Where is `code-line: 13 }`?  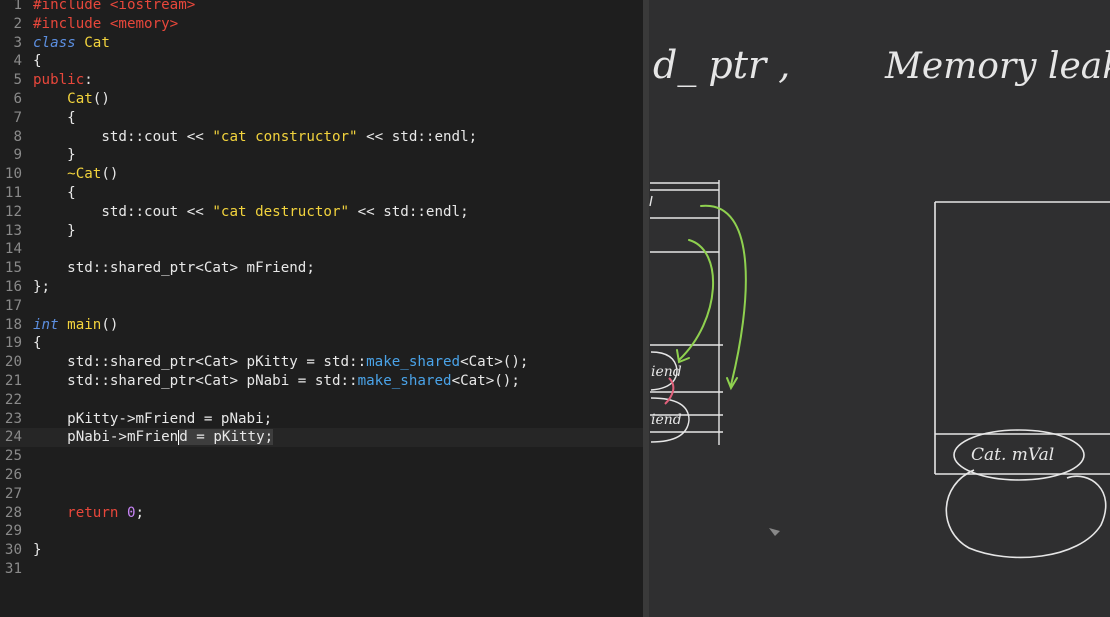
code-line: 13 } is located at coordinates (321, 231).